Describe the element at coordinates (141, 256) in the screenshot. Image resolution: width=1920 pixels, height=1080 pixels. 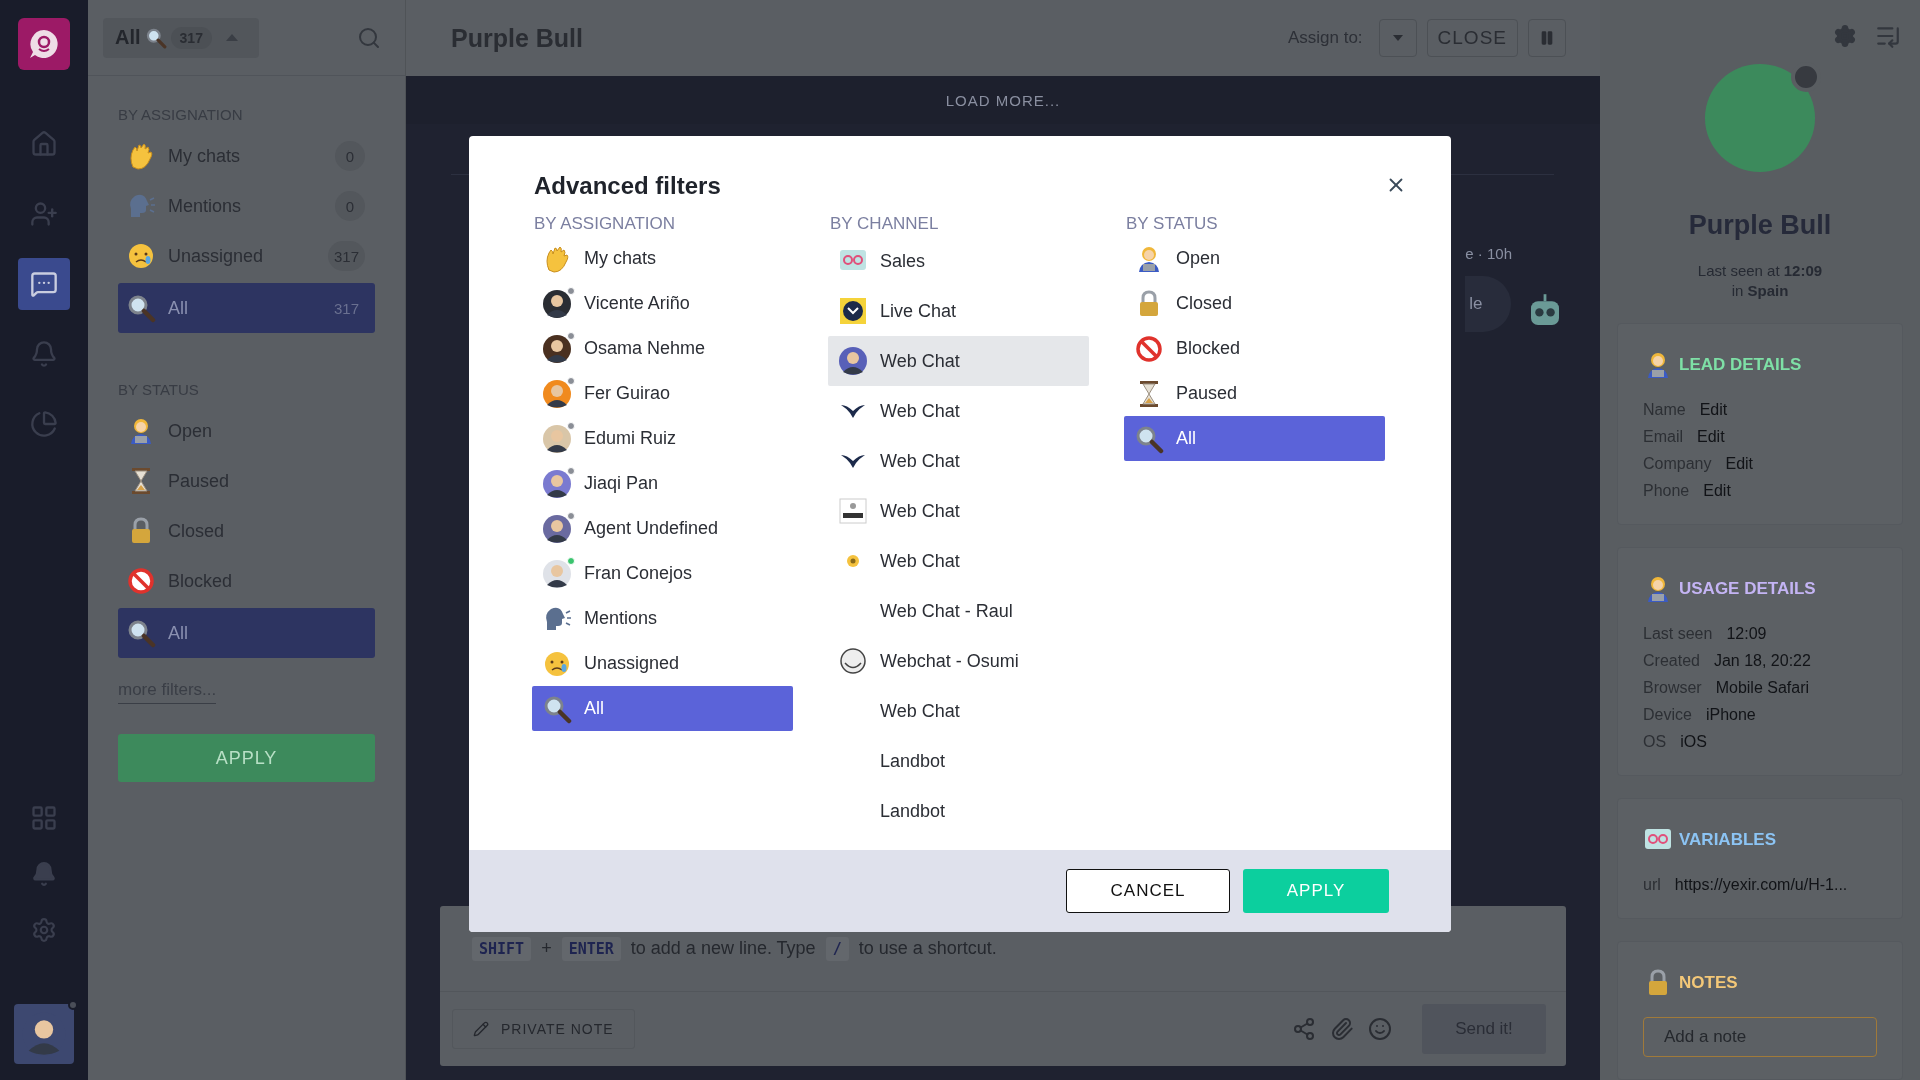
I see `sad-face-icon` at that location.